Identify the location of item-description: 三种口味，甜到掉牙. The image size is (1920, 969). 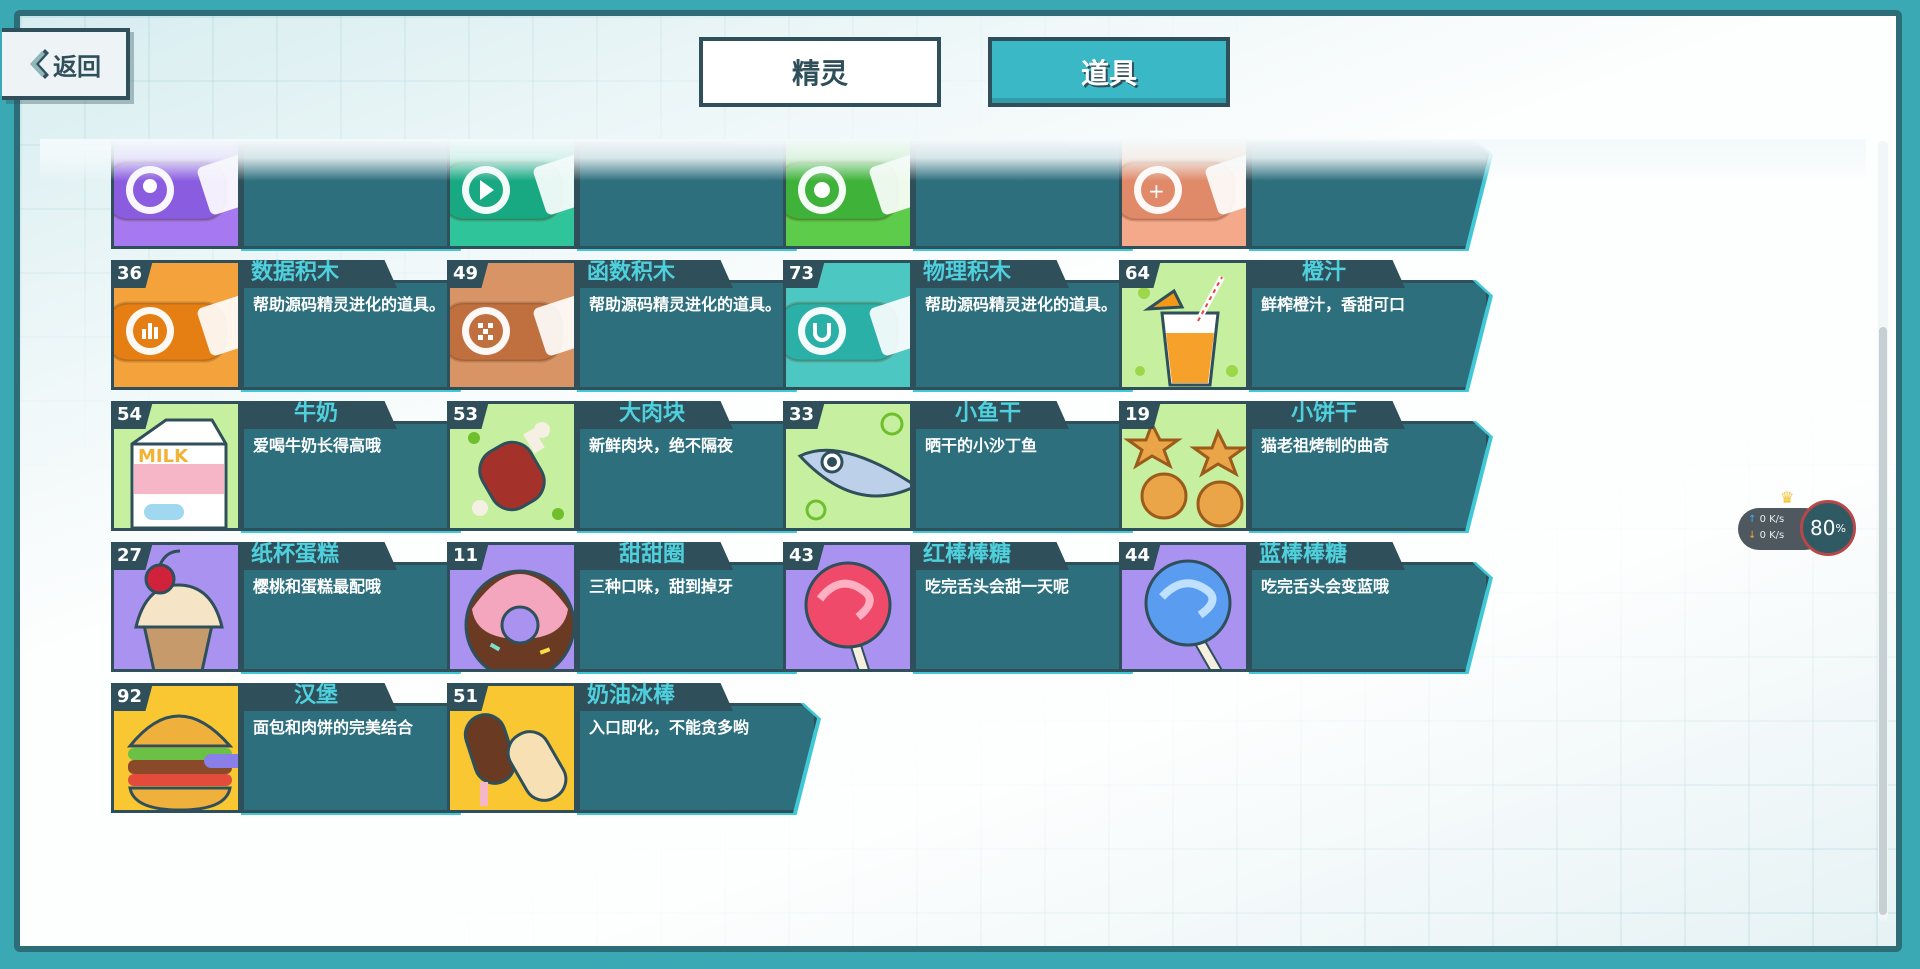
(661, 586).